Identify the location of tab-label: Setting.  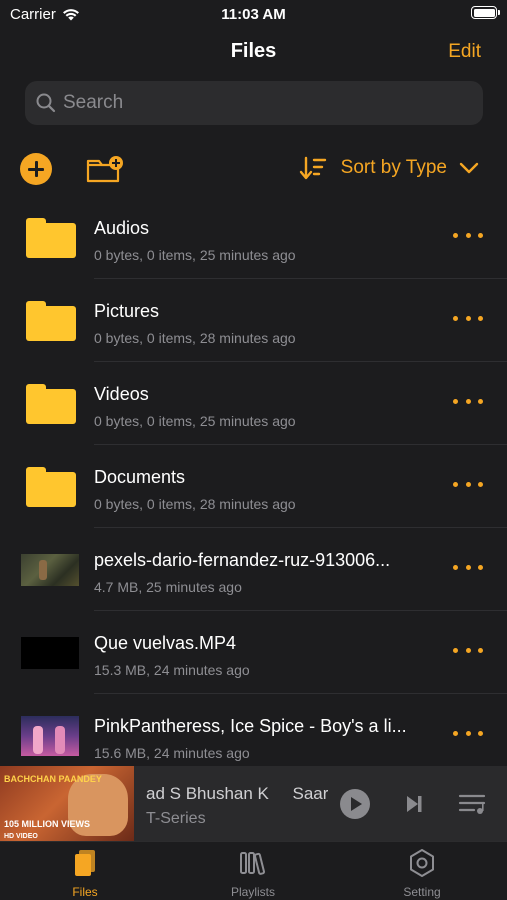
(422, 892).